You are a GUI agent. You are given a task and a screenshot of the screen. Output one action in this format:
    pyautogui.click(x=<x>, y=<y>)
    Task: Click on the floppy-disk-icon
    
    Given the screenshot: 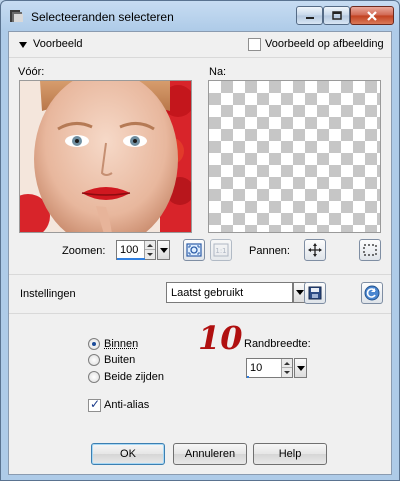 What is the action you would take?
    pyautogui.click(x=315, y=293)
    